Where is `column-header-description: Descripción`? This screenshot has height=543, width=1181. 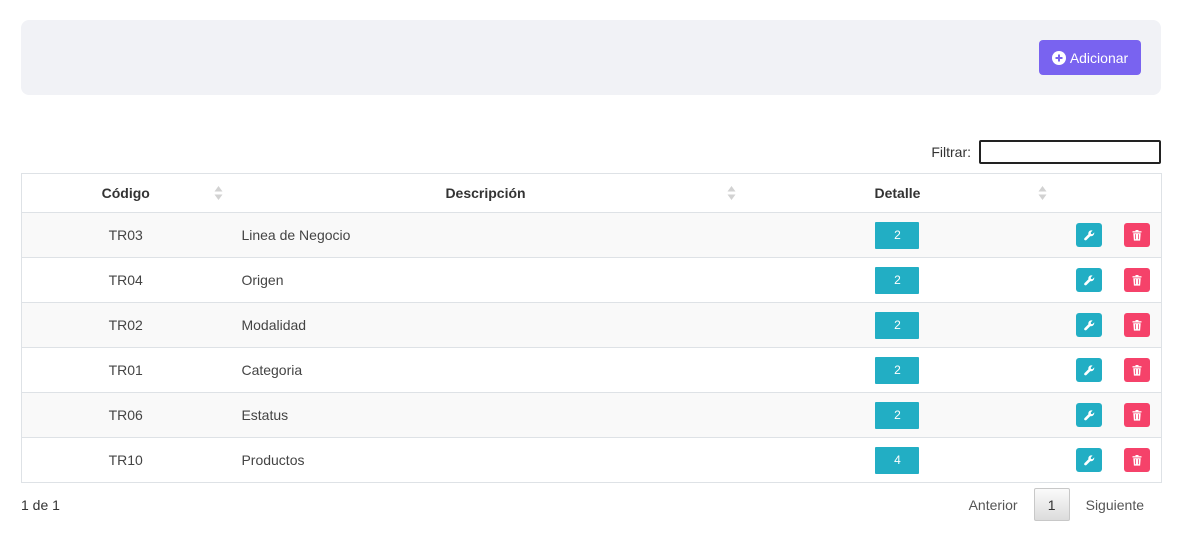 column-header-description: Descripción is located at coordinates (485, 193).